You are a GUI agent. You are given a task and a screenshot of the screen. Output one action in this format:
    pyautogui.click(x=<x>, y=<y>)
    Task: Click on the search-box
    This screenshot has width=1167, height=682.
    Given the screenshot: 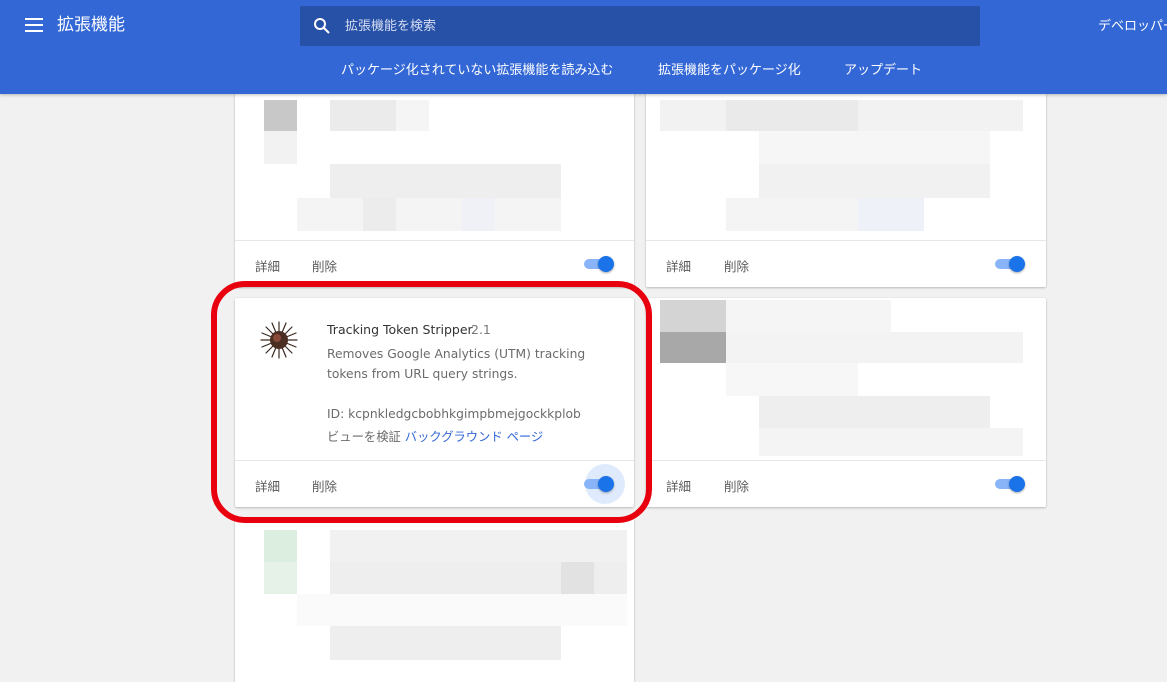 What is the action you would take?
    pyautogui.click(x=640, y=26)
    